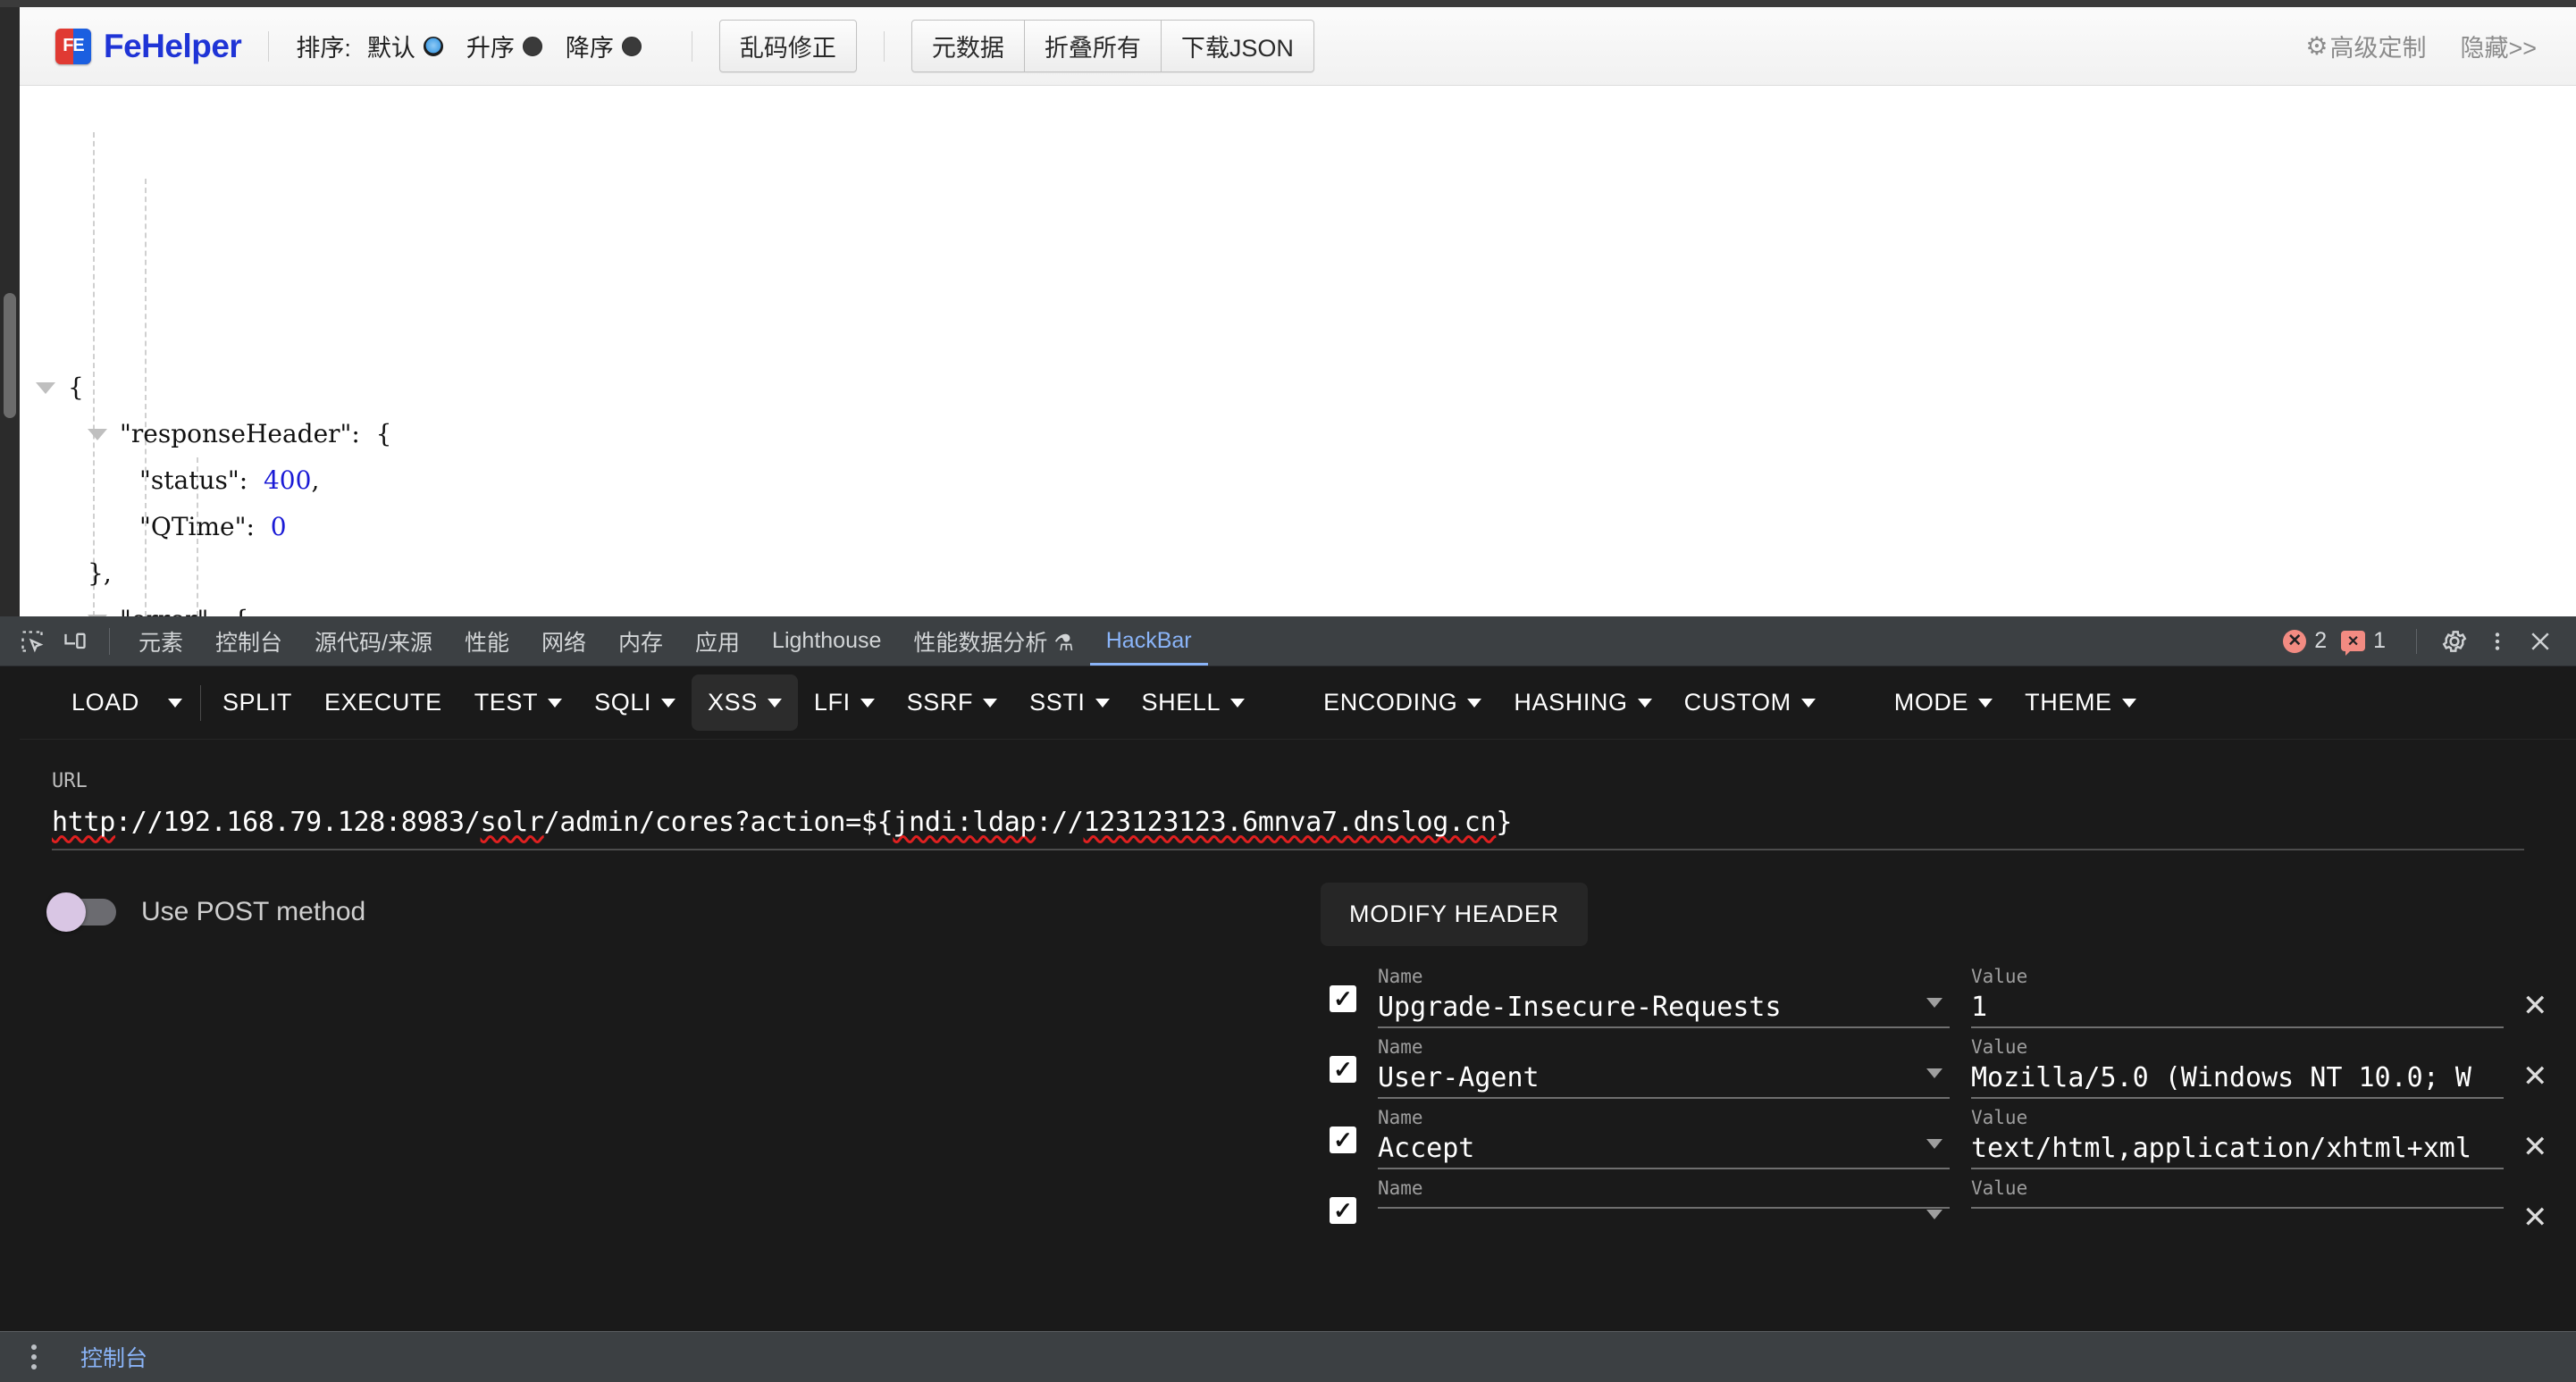  I want to click on toggle-knob, so click(66, 912).